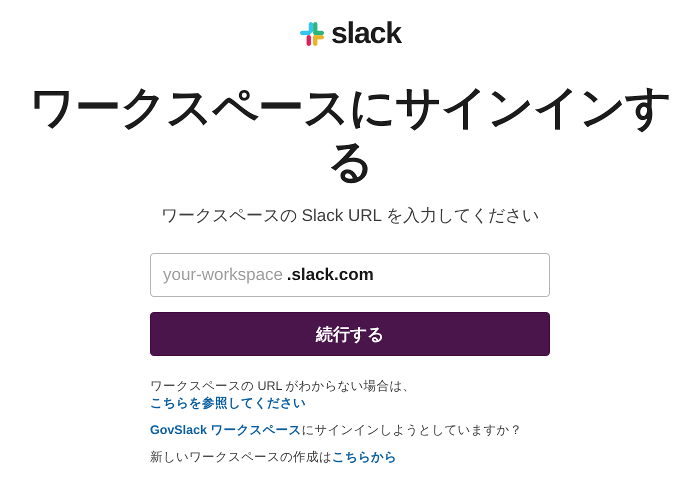 The width and height of the screenshot is (700, 499). What do you see at coordinates (350, 275) in the screenshot?
I see `workspace-url-field: your-workspace .slack.com` at bounding box center [350, 275].